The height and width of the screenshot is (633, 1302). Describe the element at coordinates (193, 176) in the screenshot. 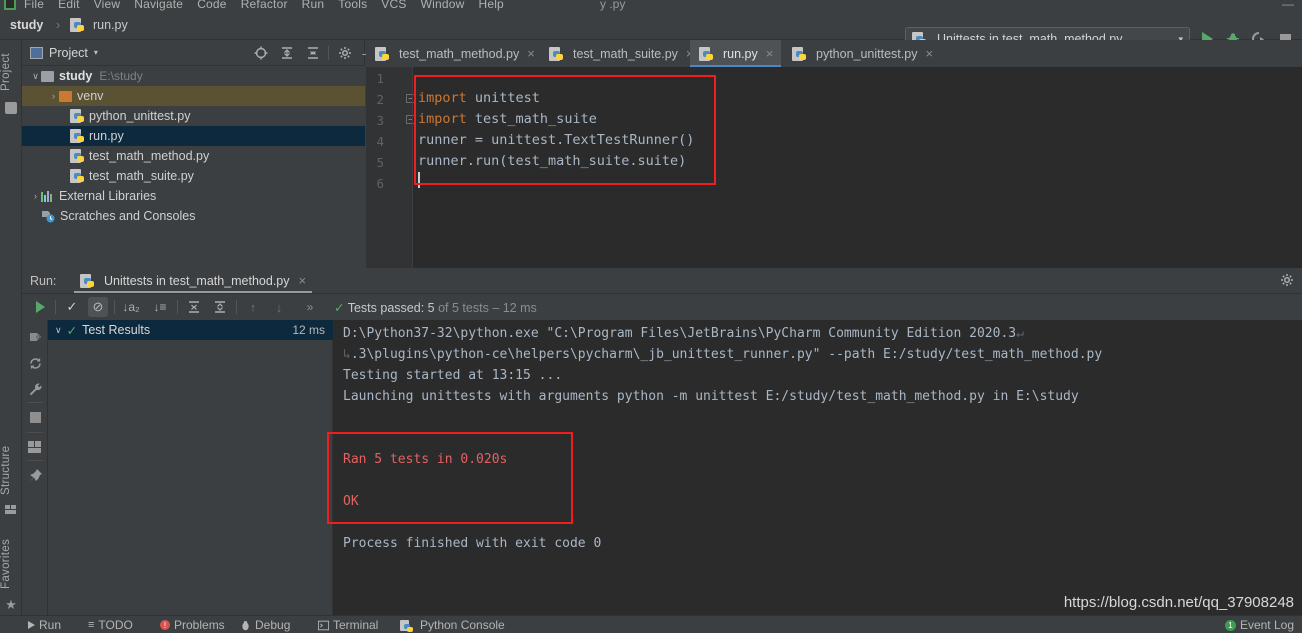

I see `tree-node-test-math-suite: test_math_suite.py` at that location.